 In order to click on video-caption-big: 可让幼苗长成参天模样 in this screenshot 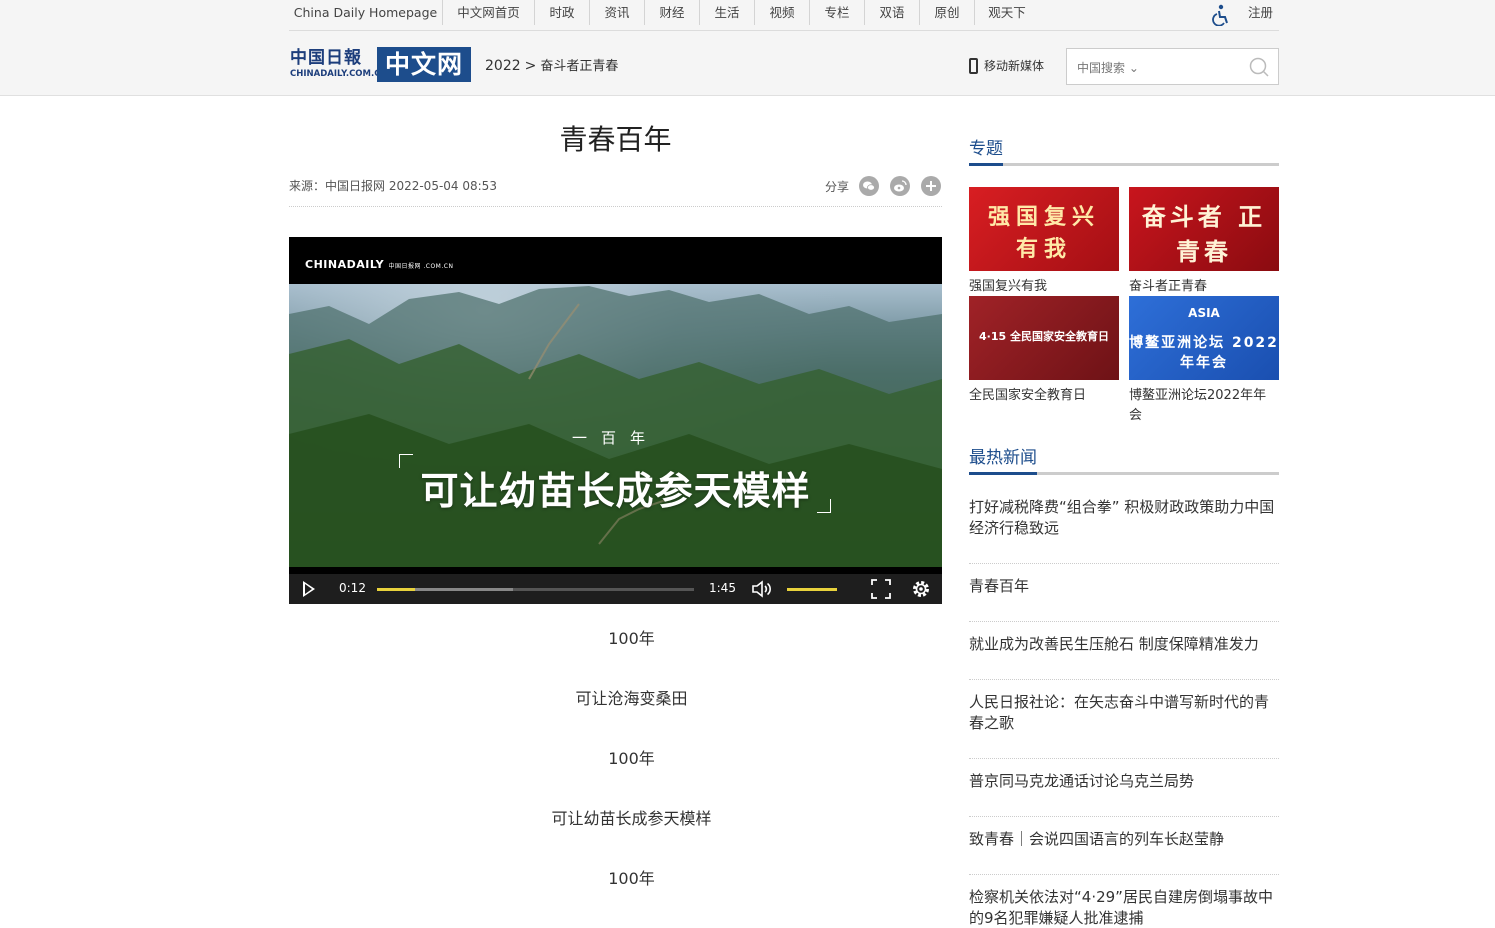, I will do `click(615, 491)`.